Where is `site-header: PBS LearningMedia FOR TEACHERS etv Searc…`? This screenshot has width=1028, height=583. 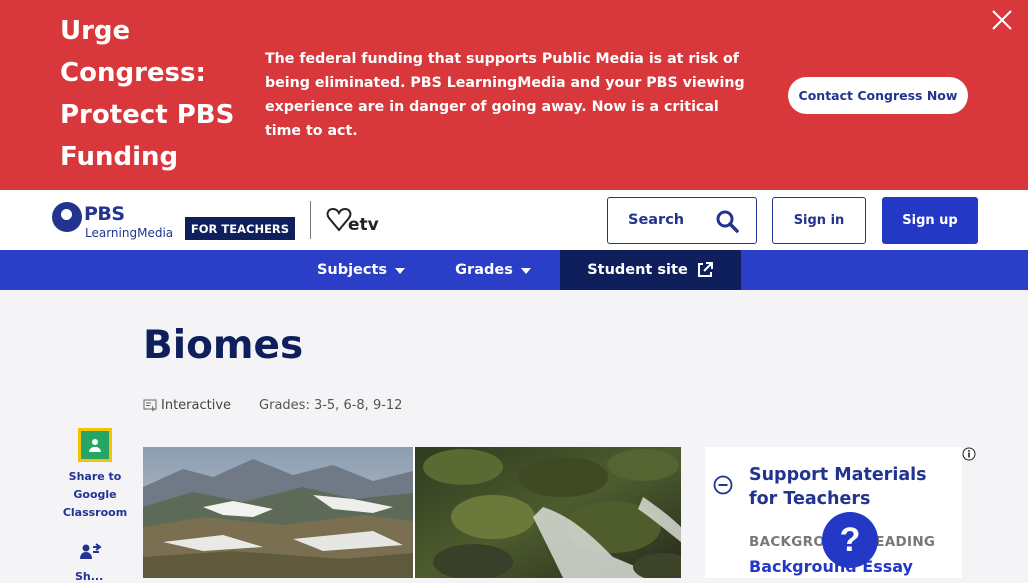
site-header: PBS LearningMedia FOR TEACHERS etv Searc… is located at coordinates (514, 220).